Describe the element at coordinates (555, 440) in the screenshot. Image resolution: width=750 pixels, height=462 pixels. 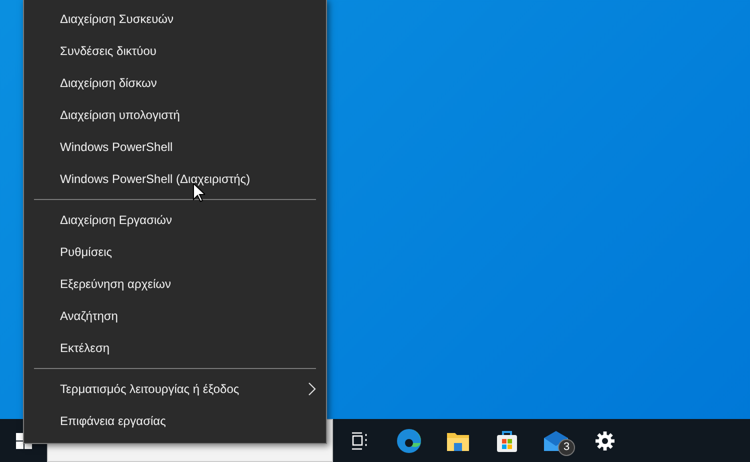
I see `taskbar-app-button: 3` at that location.